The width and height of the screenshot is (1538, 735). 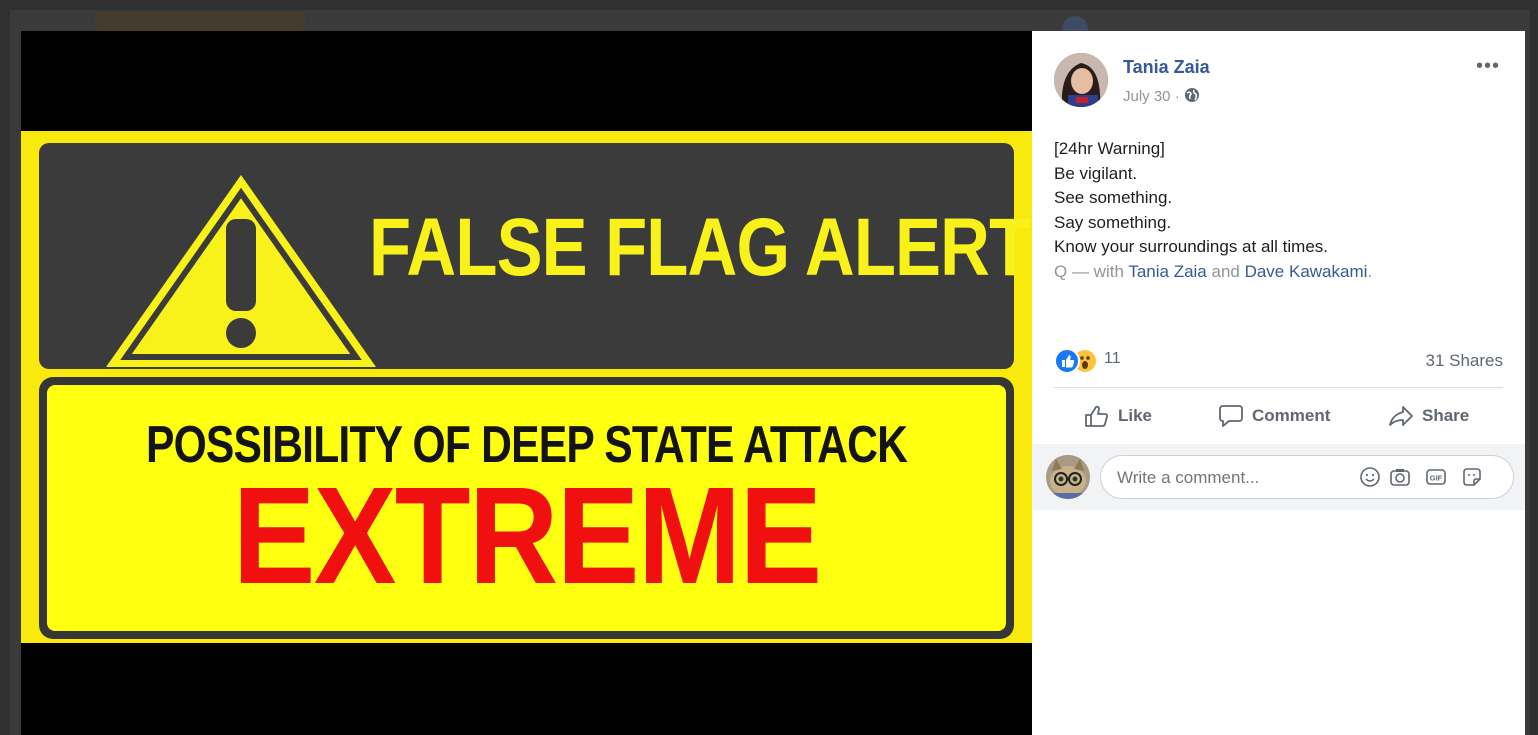 What do you see at coordinates (1465, 361) in the screenshot?
I see `shares-count: 31 Shares` at bounding box center [1465, 361].